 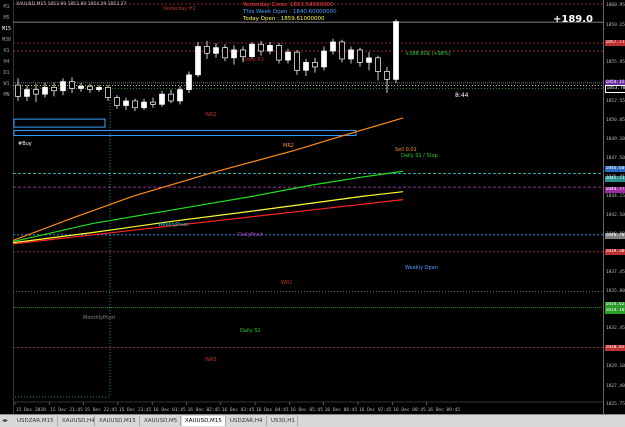 I want to click on daily-r1-label: Daily R1, so click(x=253, y=60).